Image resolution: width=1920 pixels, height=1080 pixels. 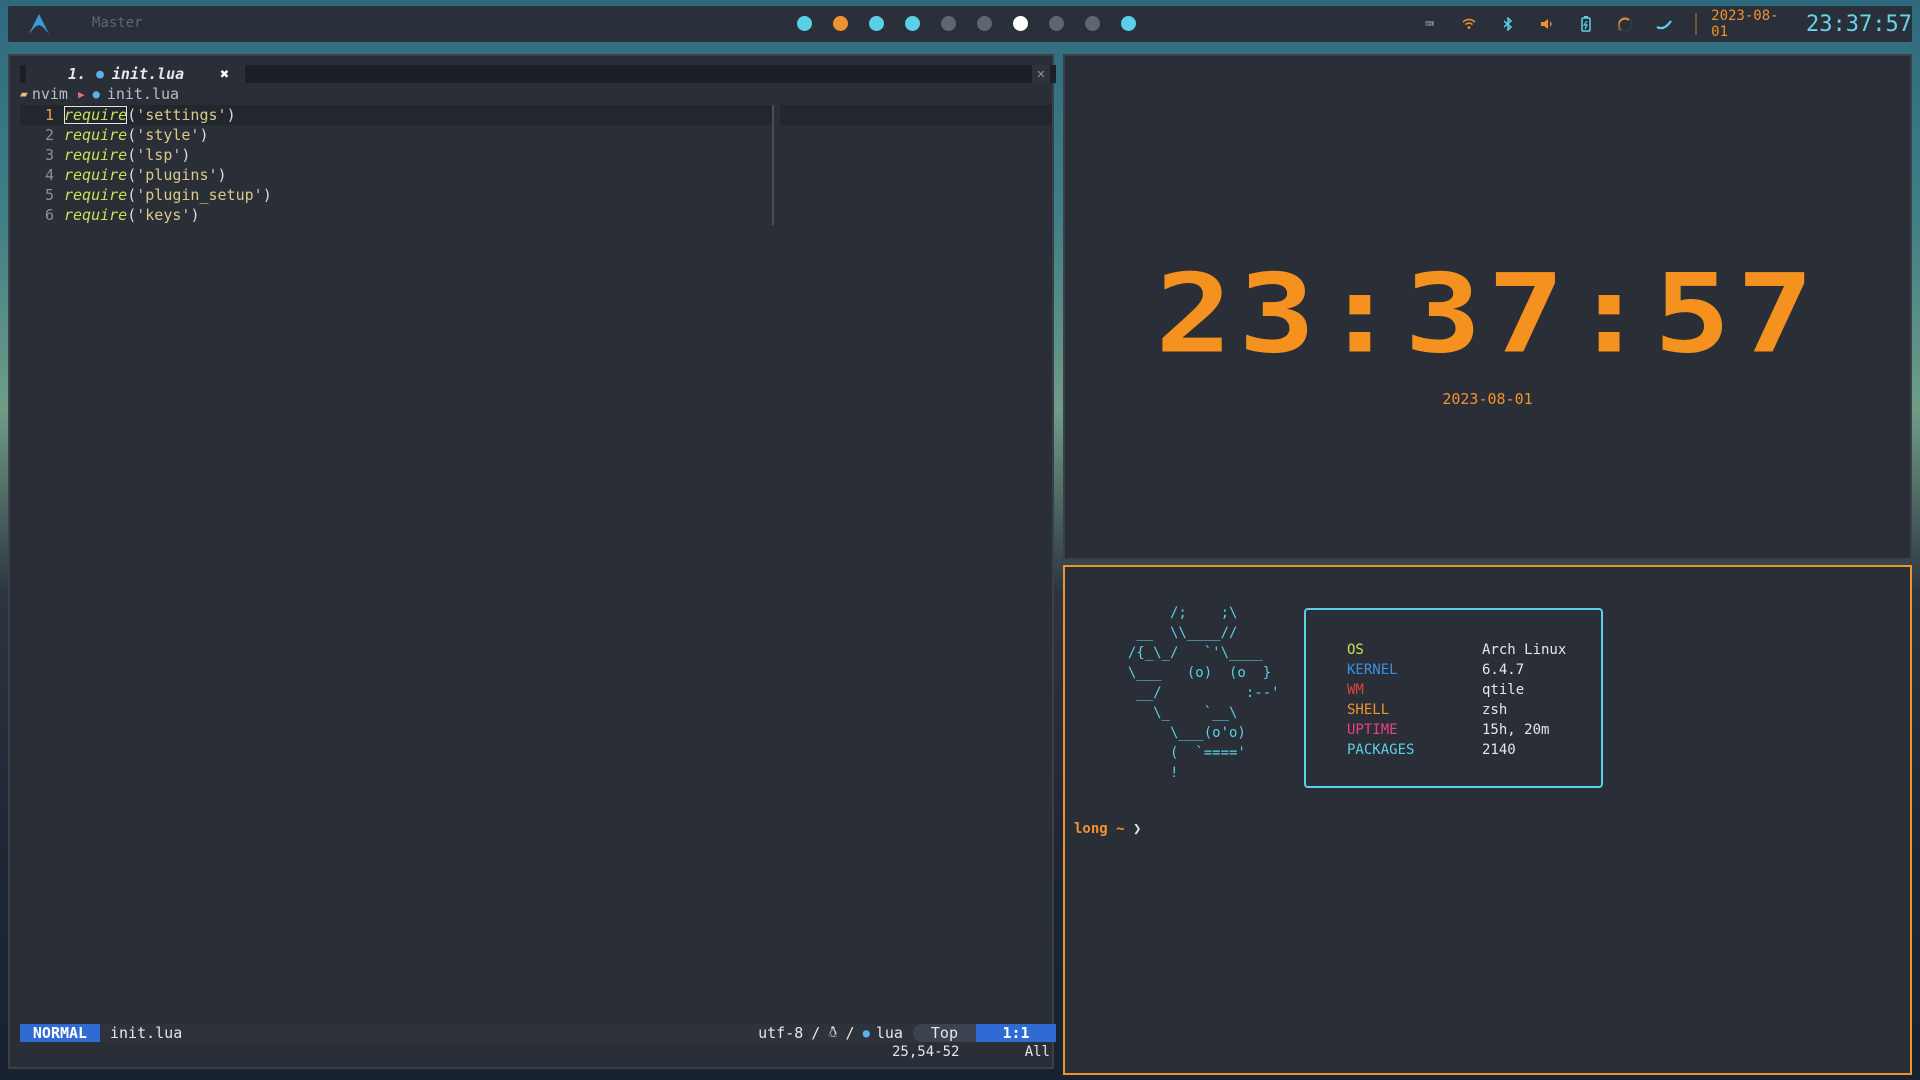 What do you see at coordinates (1427, 710) in the screenshot?
I see `sysinfo-row: SHELL zsh` at bounding box center [1427, 710].